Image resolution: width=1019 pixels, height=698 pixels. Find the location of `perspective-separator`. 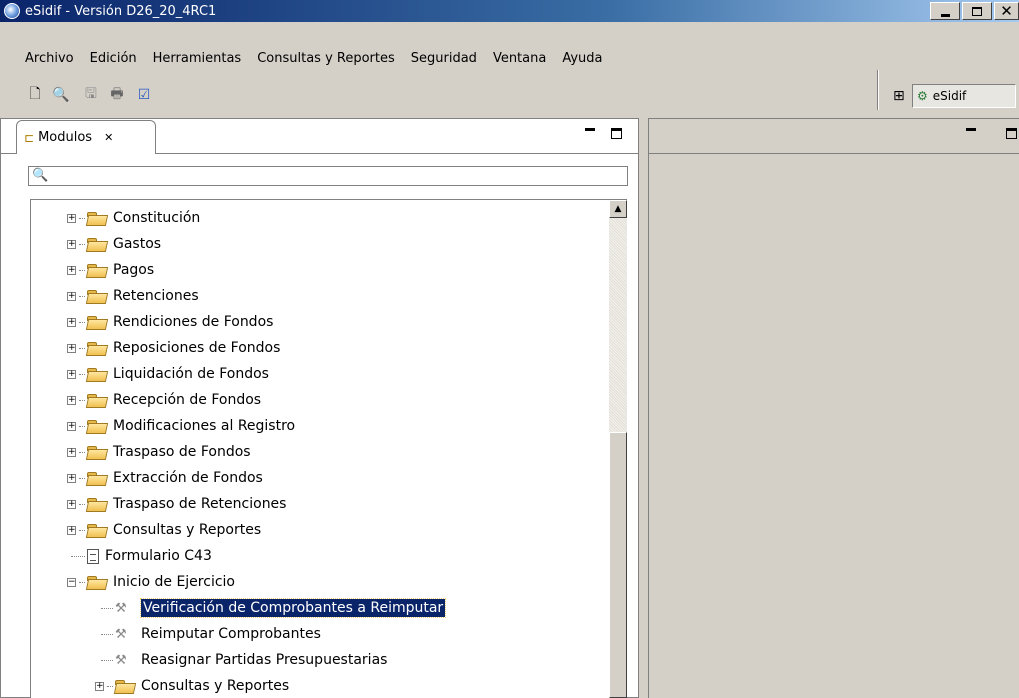

perspective-separator is located at coordinates (878, 90).